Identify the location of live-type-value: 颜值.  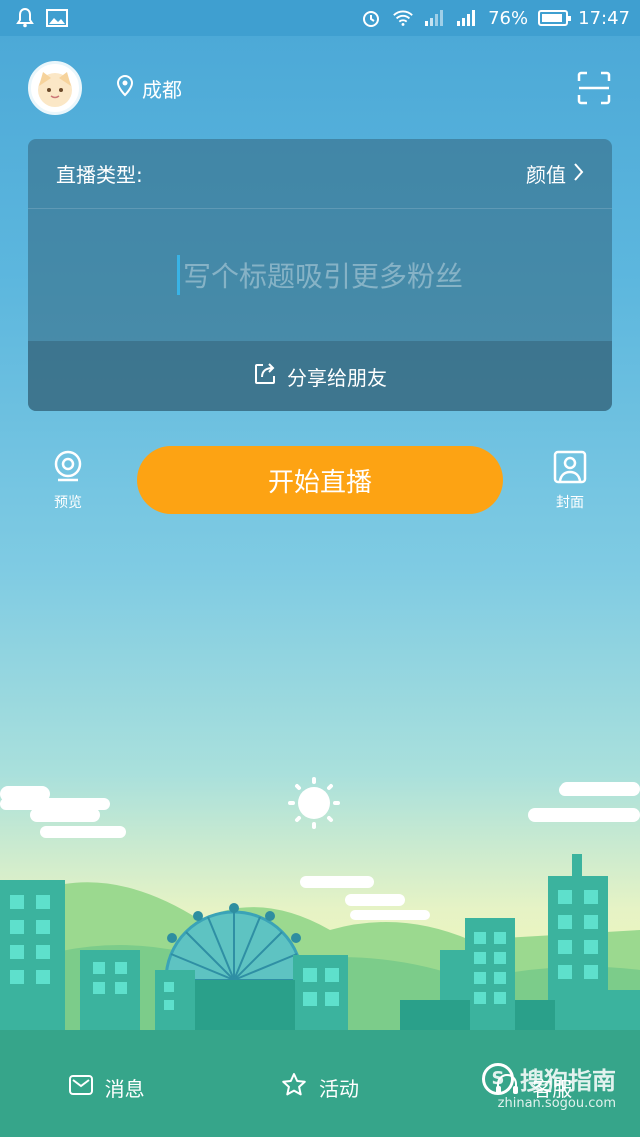
(546, 175).